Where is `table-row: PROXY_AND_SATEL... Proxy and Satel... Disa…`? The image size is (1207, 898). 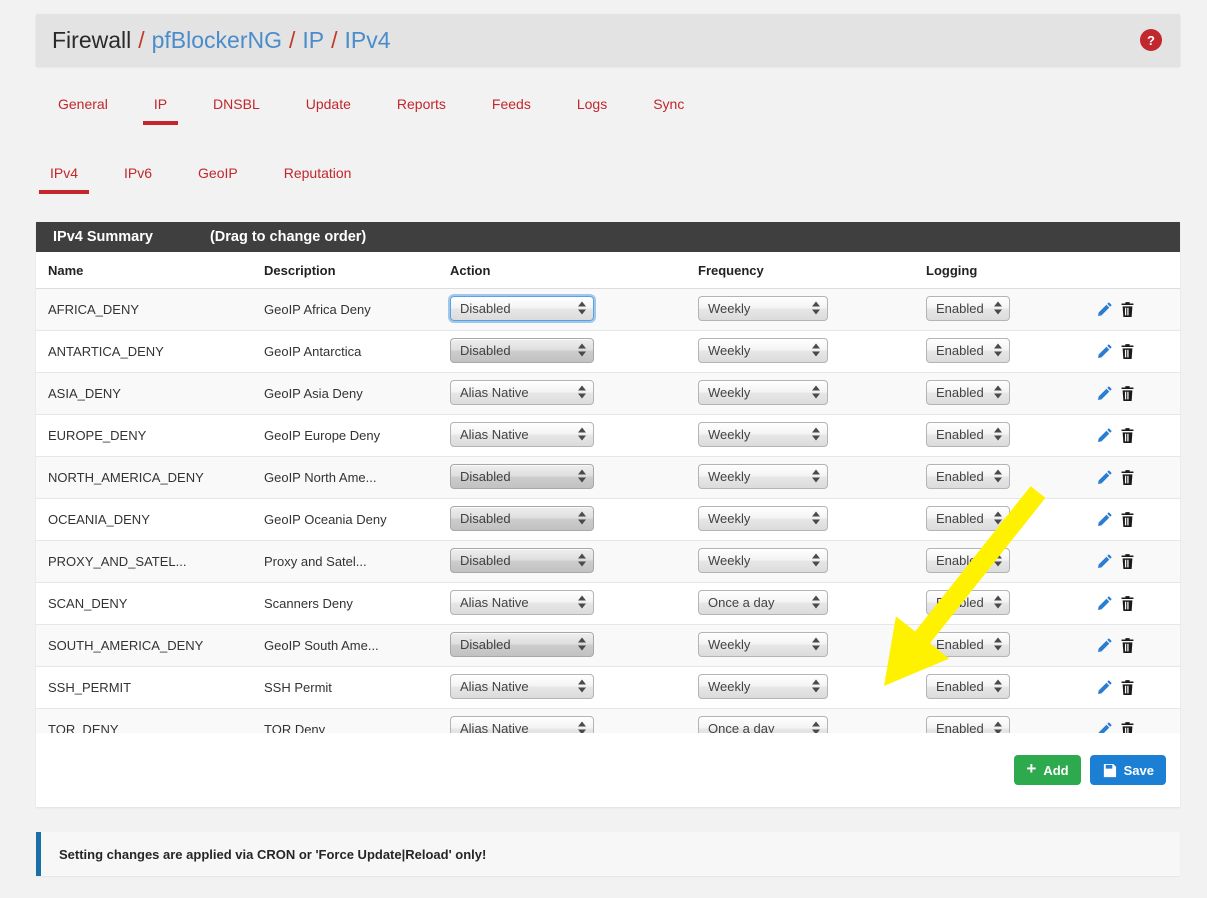
table-row: PROXY_AND_SATEL... Proxy and Satel... Disa… is located at coordinates (608, 561).